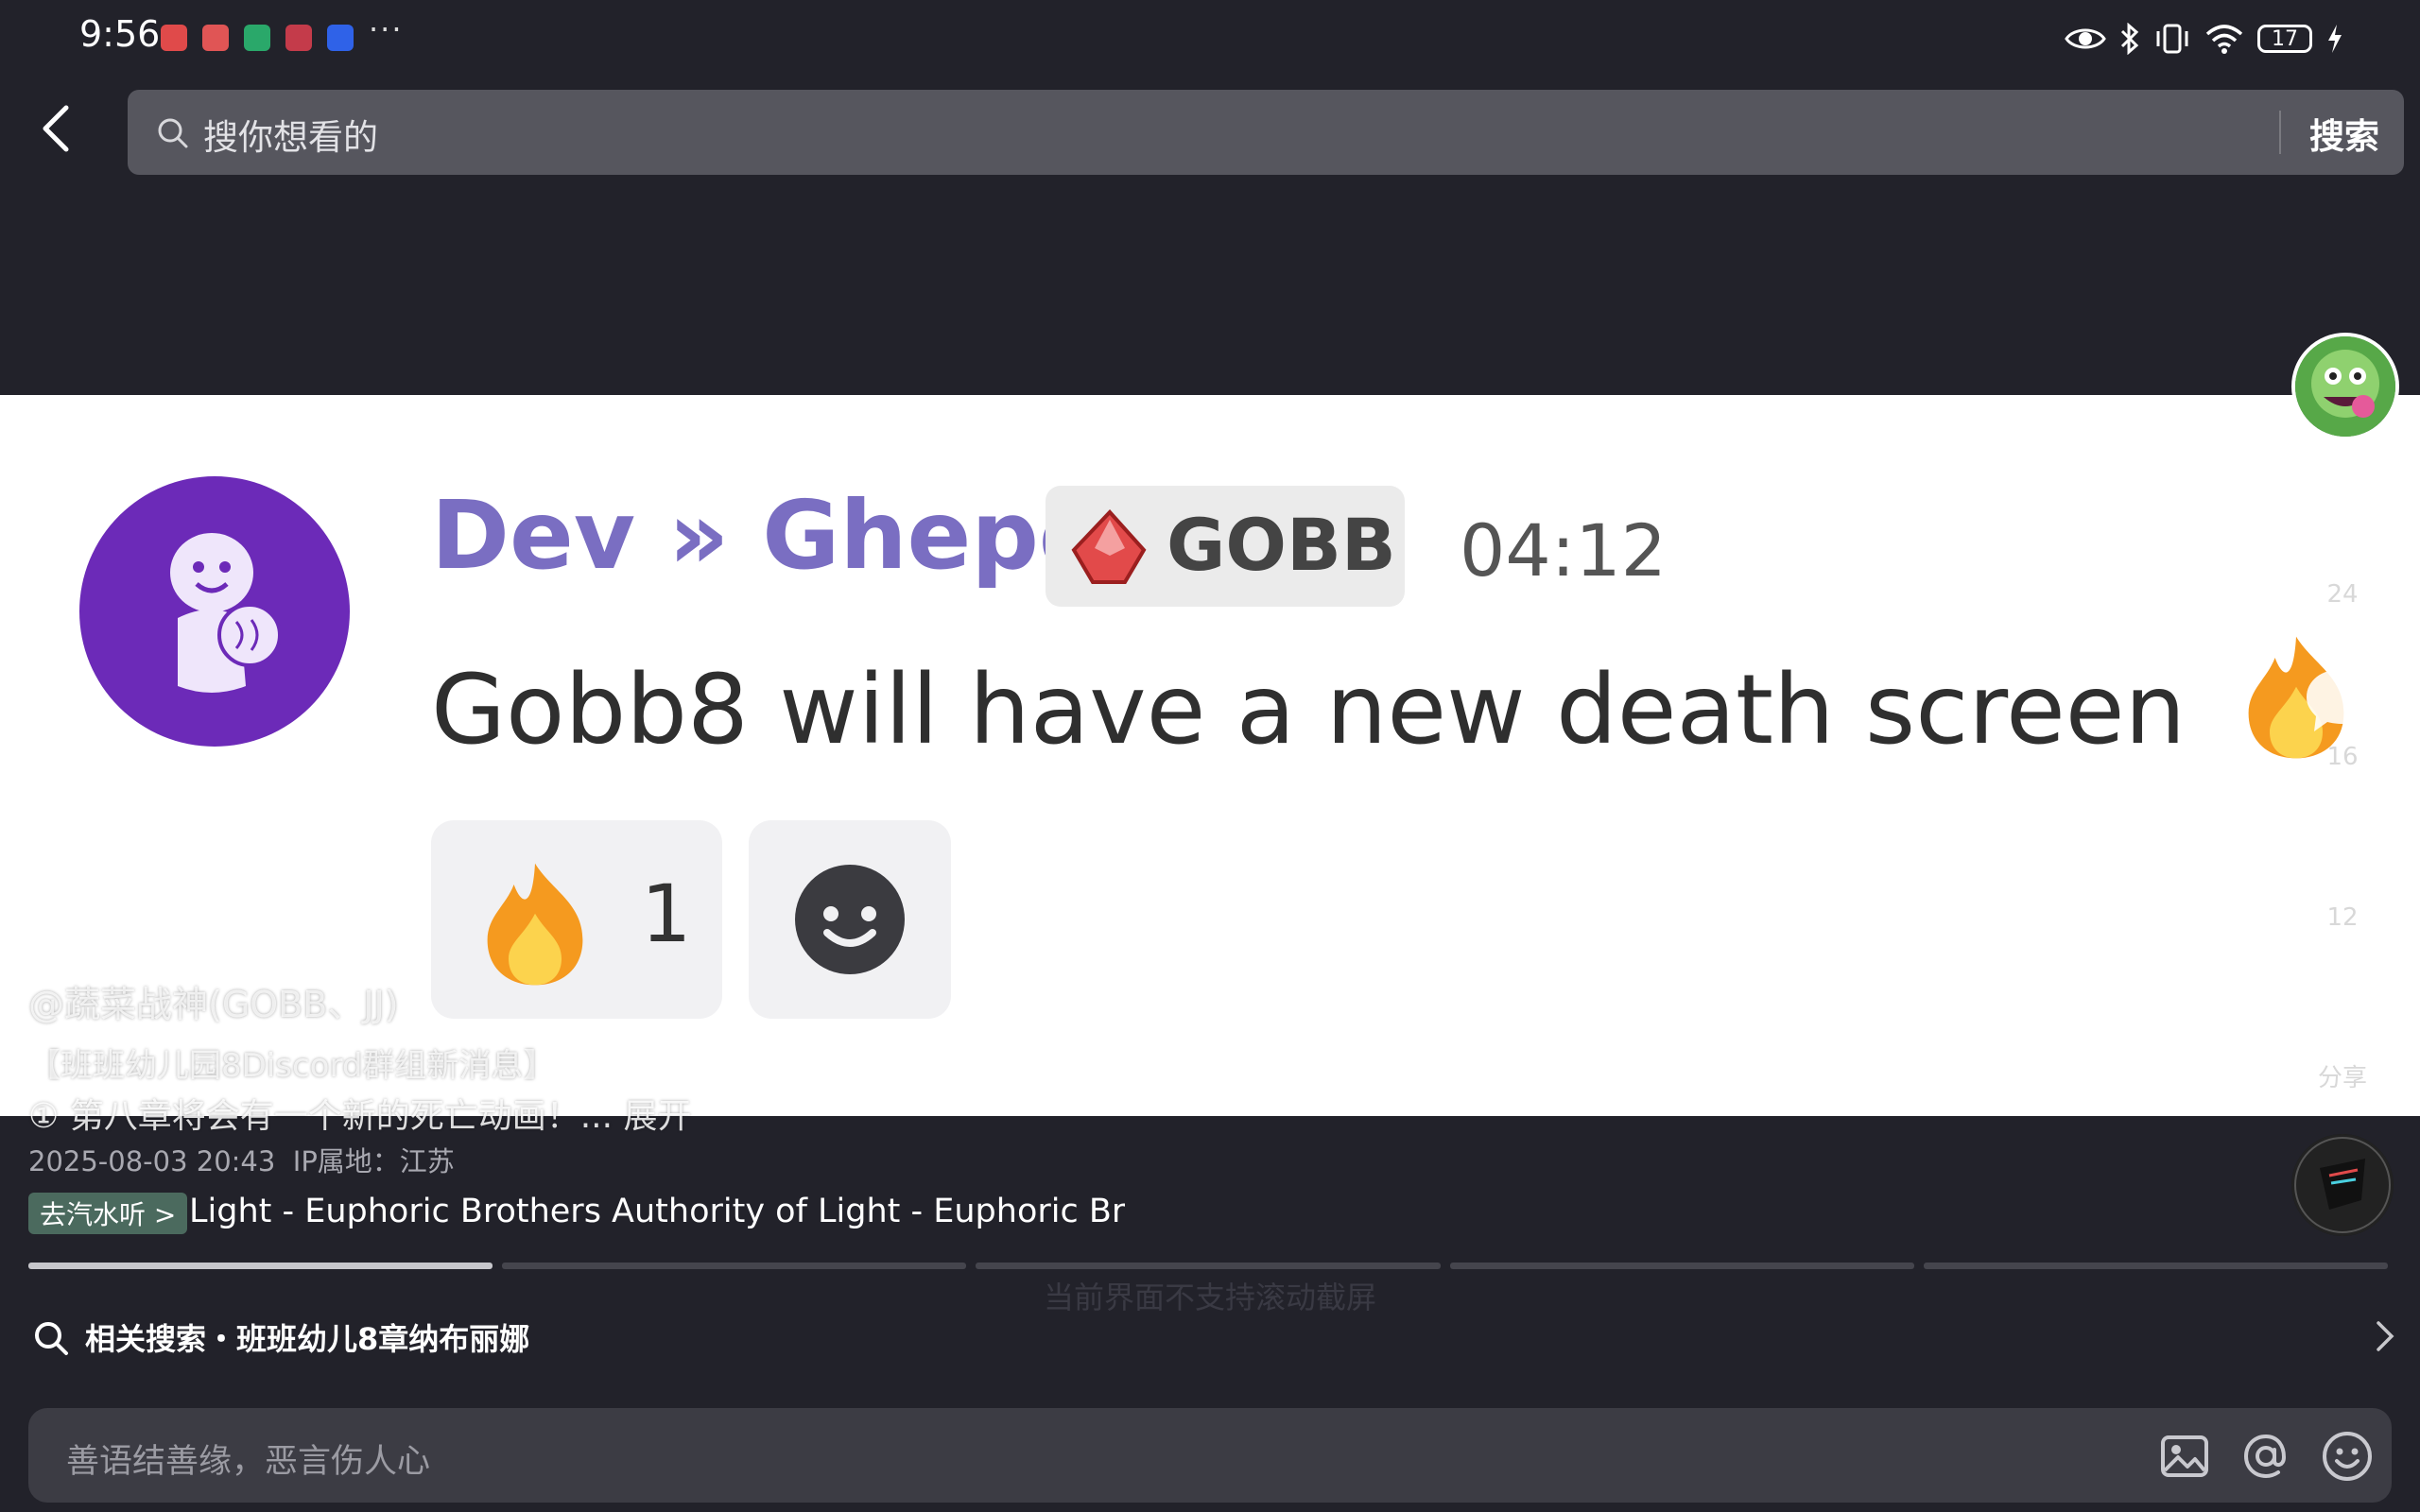 This screenshot has width=2420, height=1512. I want to click on bluetooth-icon, so click(2129, 39).